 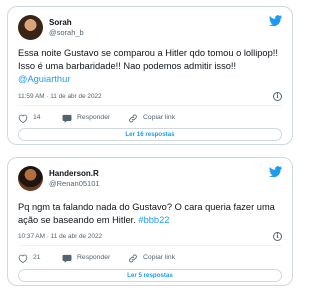 I want to click on tweet-header: Sorah @sorah_b, so click(x=150, y=28).